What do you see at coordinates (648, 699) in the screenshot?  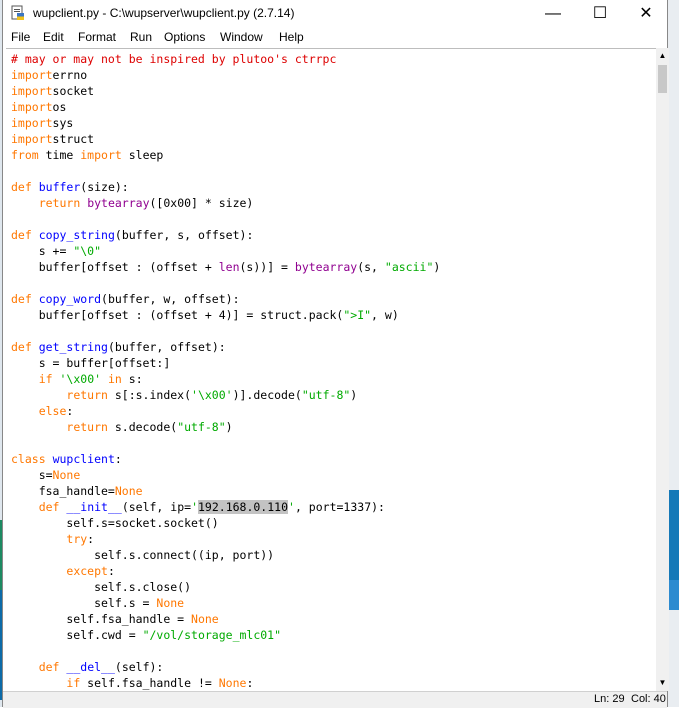 I see `status-column-number: Col: 40` at bounding box center [648, 699].